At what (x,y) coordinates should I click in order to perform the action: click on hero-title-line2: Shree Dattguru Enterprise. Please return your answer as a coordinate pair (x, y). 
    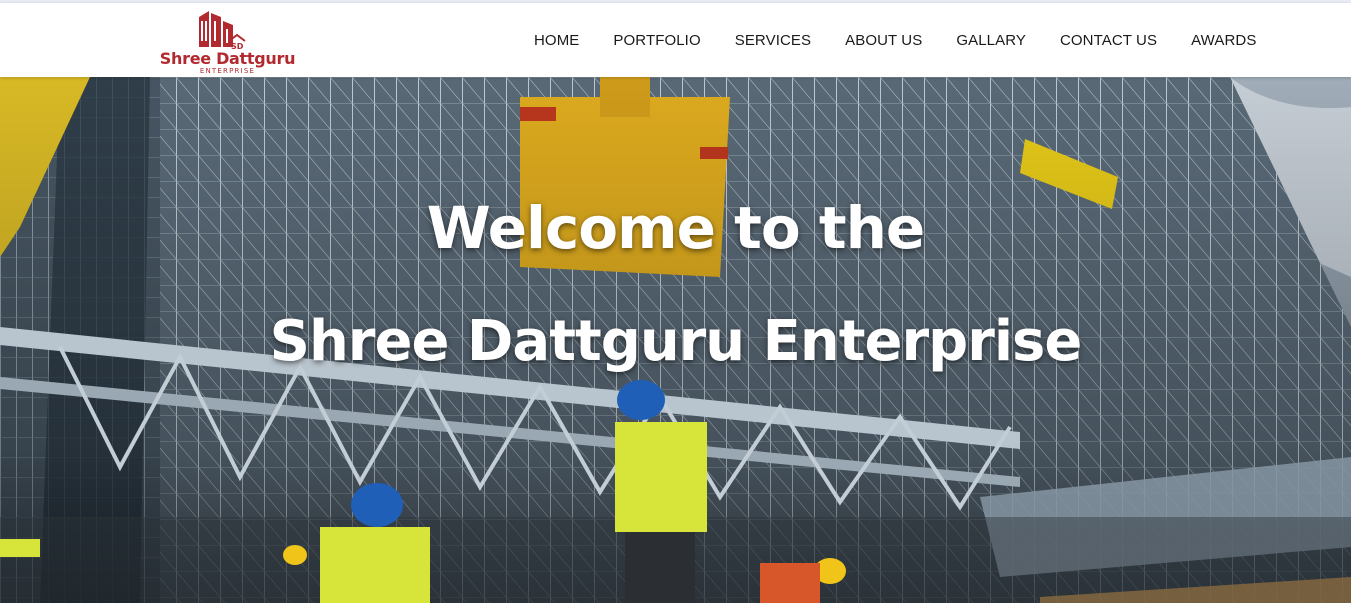
    Looking at the image, I should click on (676, 341).